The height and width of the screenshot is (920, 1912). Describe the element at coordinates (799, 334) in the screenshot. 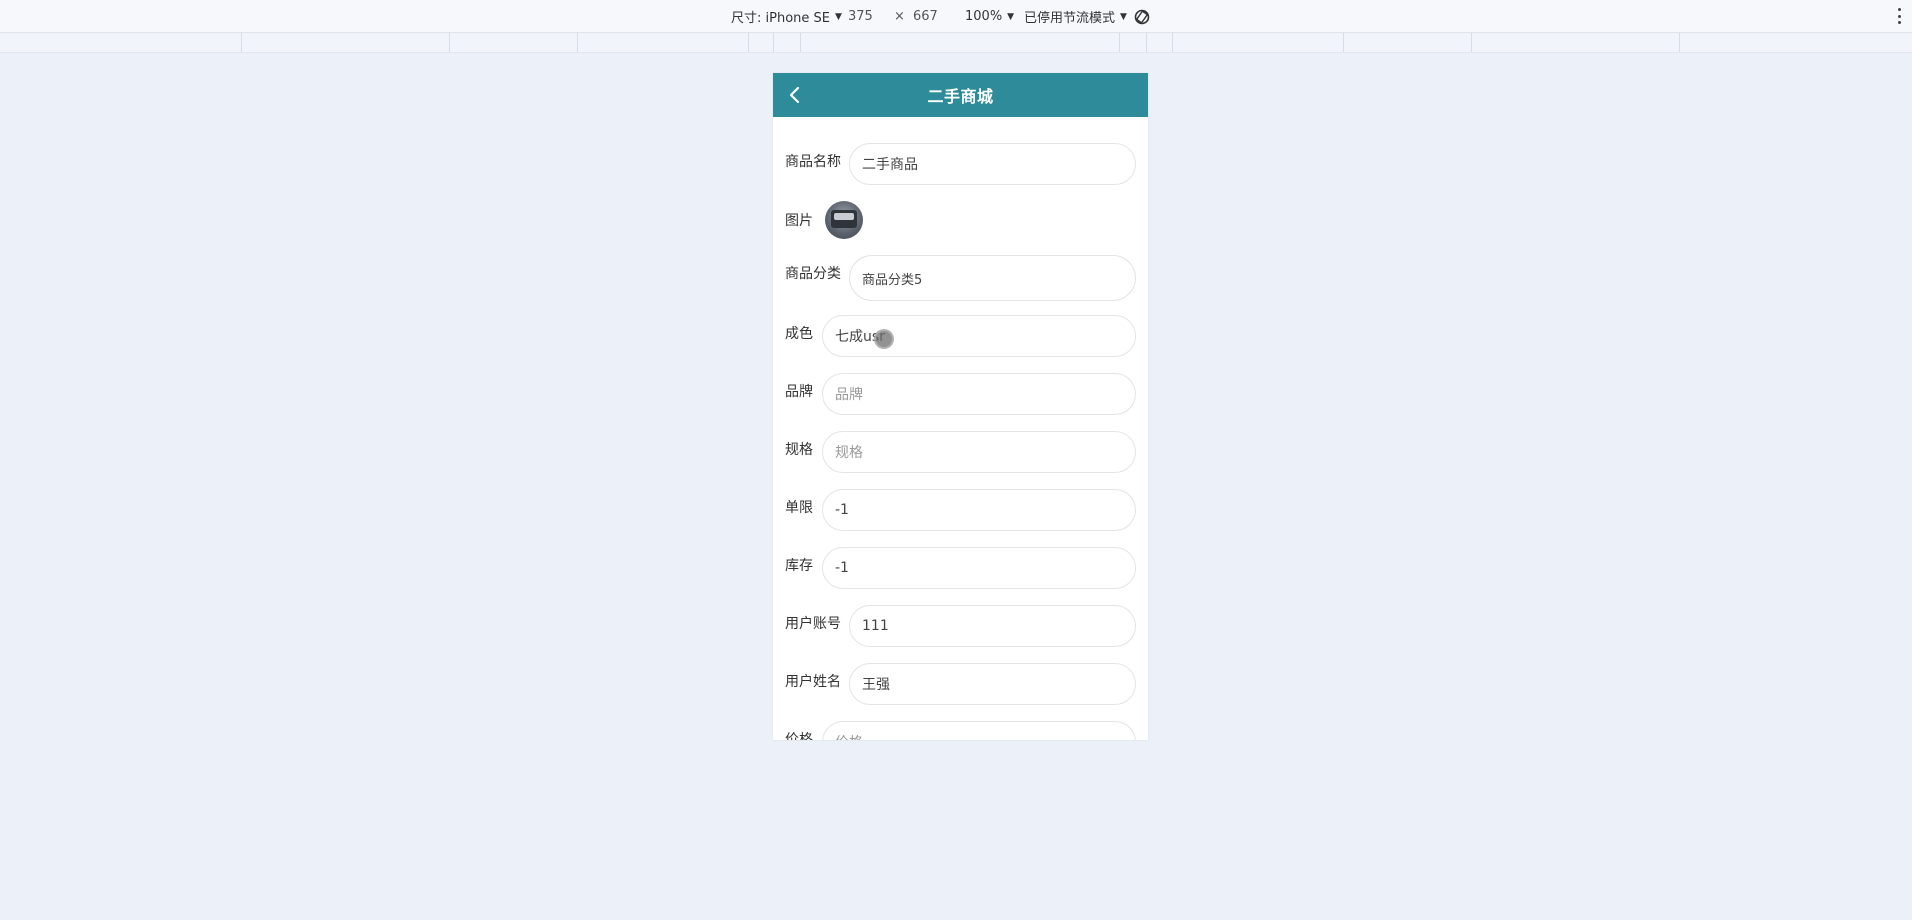

I see `condition-label: 成色` at that location.